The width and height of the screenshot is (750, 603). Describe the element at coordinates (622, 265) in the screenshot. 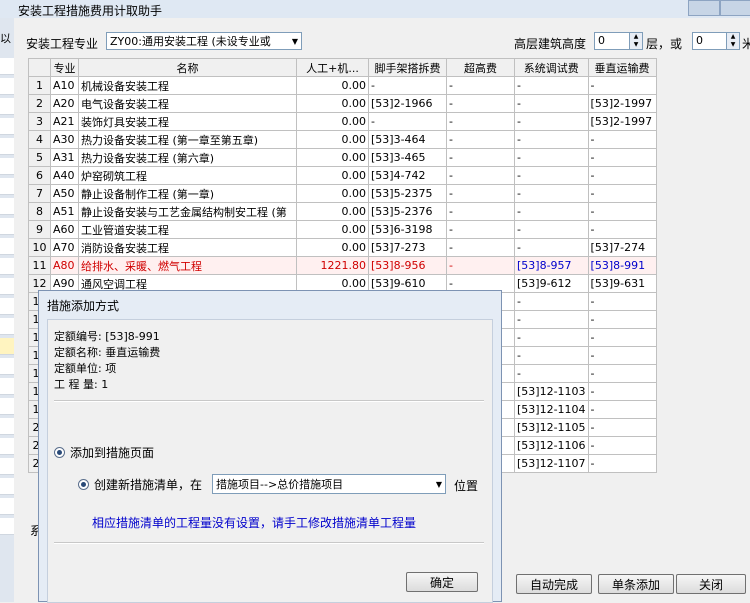

I see `vertical-transport-fee: [53]8-991` at that location.